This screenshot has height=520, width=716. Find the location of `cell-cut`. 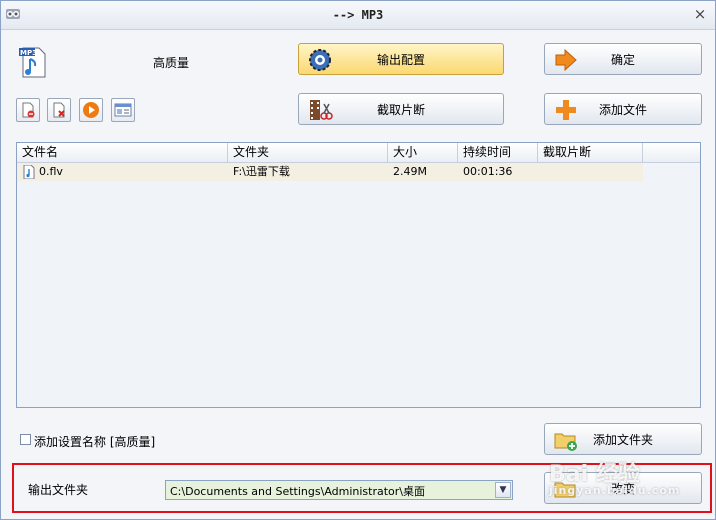

cell-cut is located at coordinates (590, 172).